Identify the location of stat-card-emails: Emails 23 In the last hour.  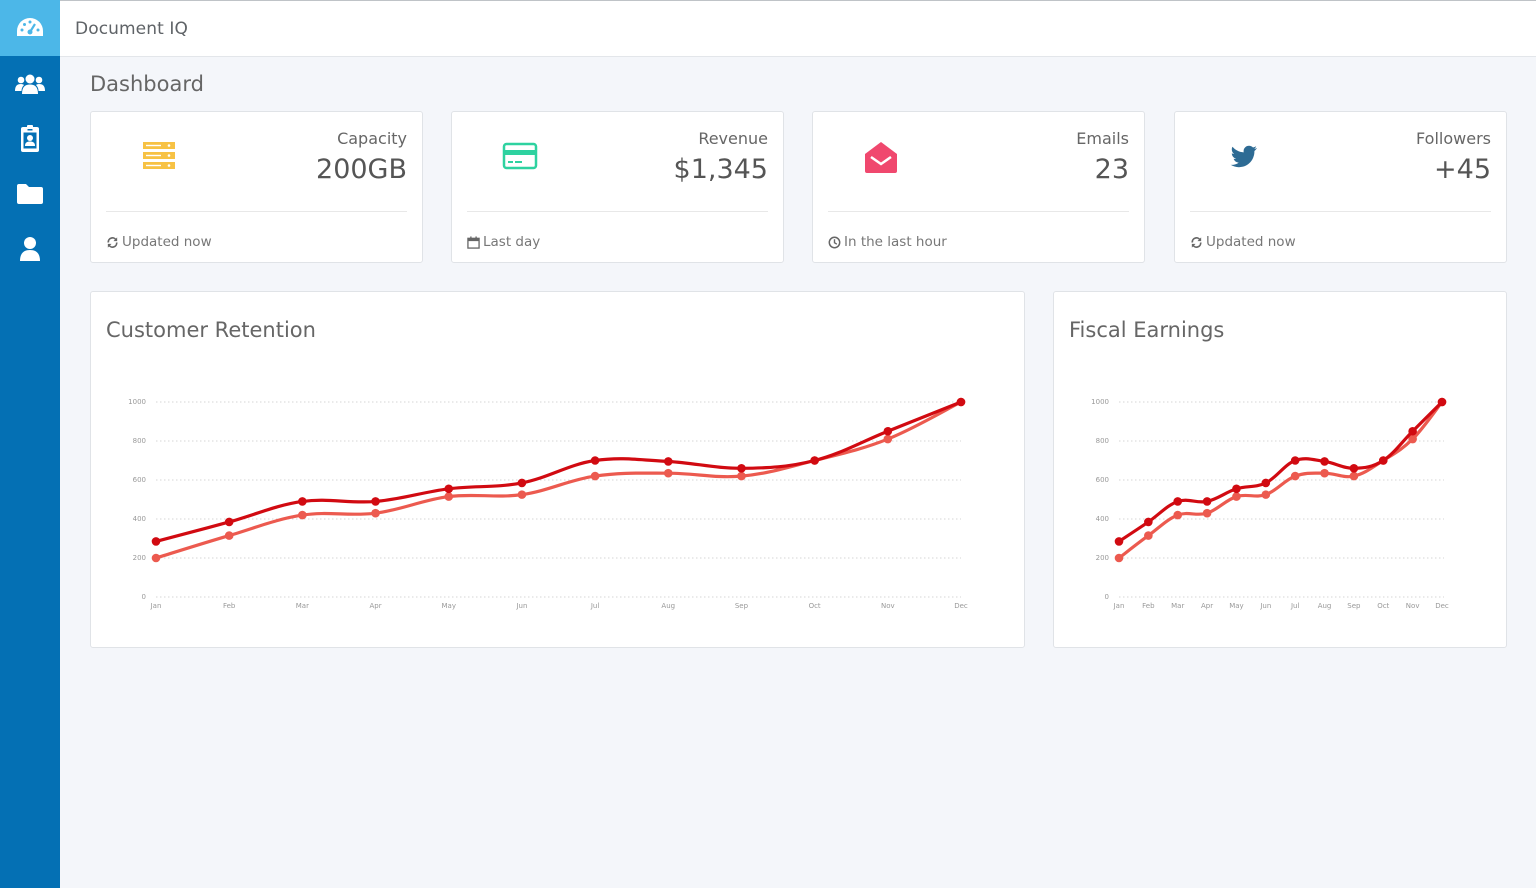
(978, 187).